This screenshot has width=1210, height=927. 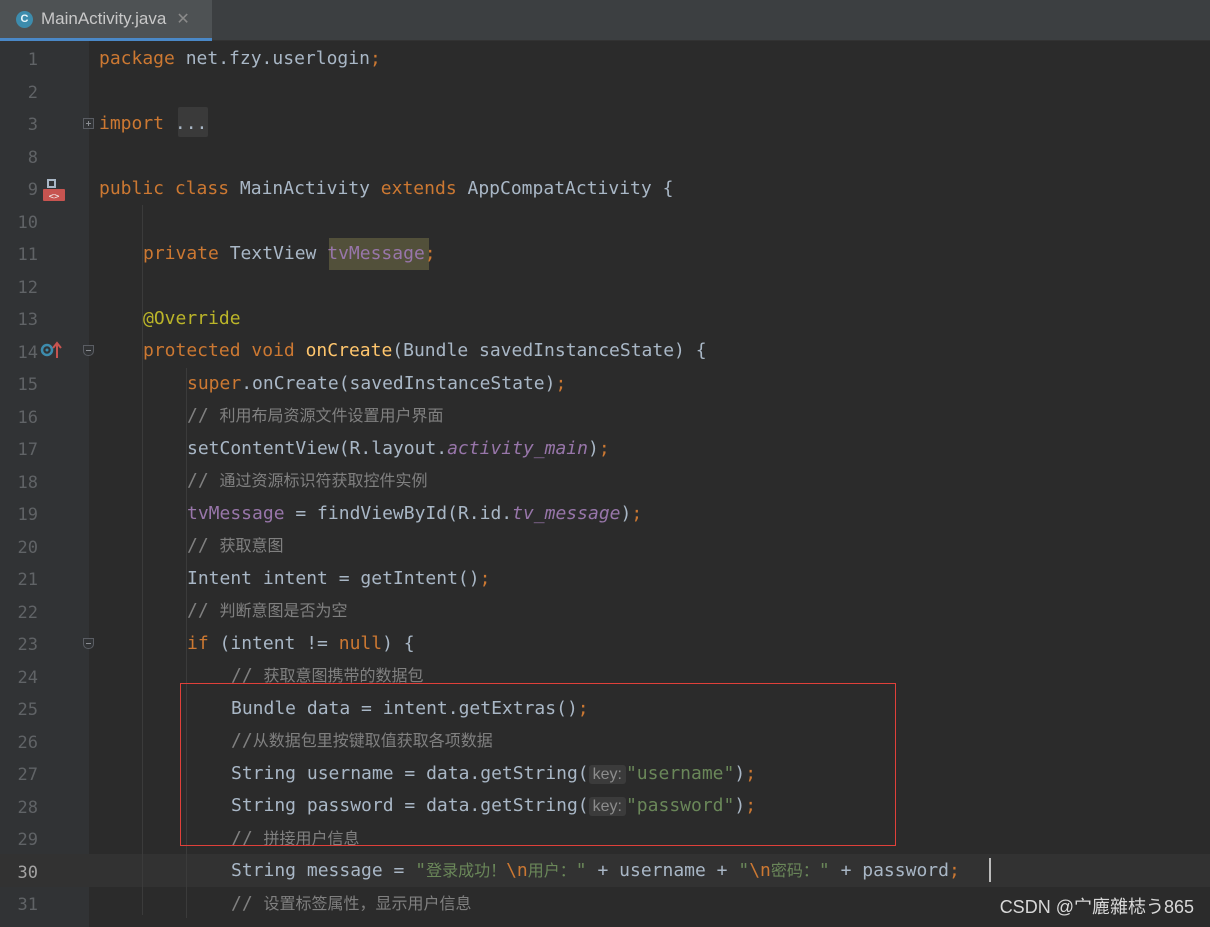 I want to click on code-line-22: // 判断意图是否为空, so click(x=267, y=610).